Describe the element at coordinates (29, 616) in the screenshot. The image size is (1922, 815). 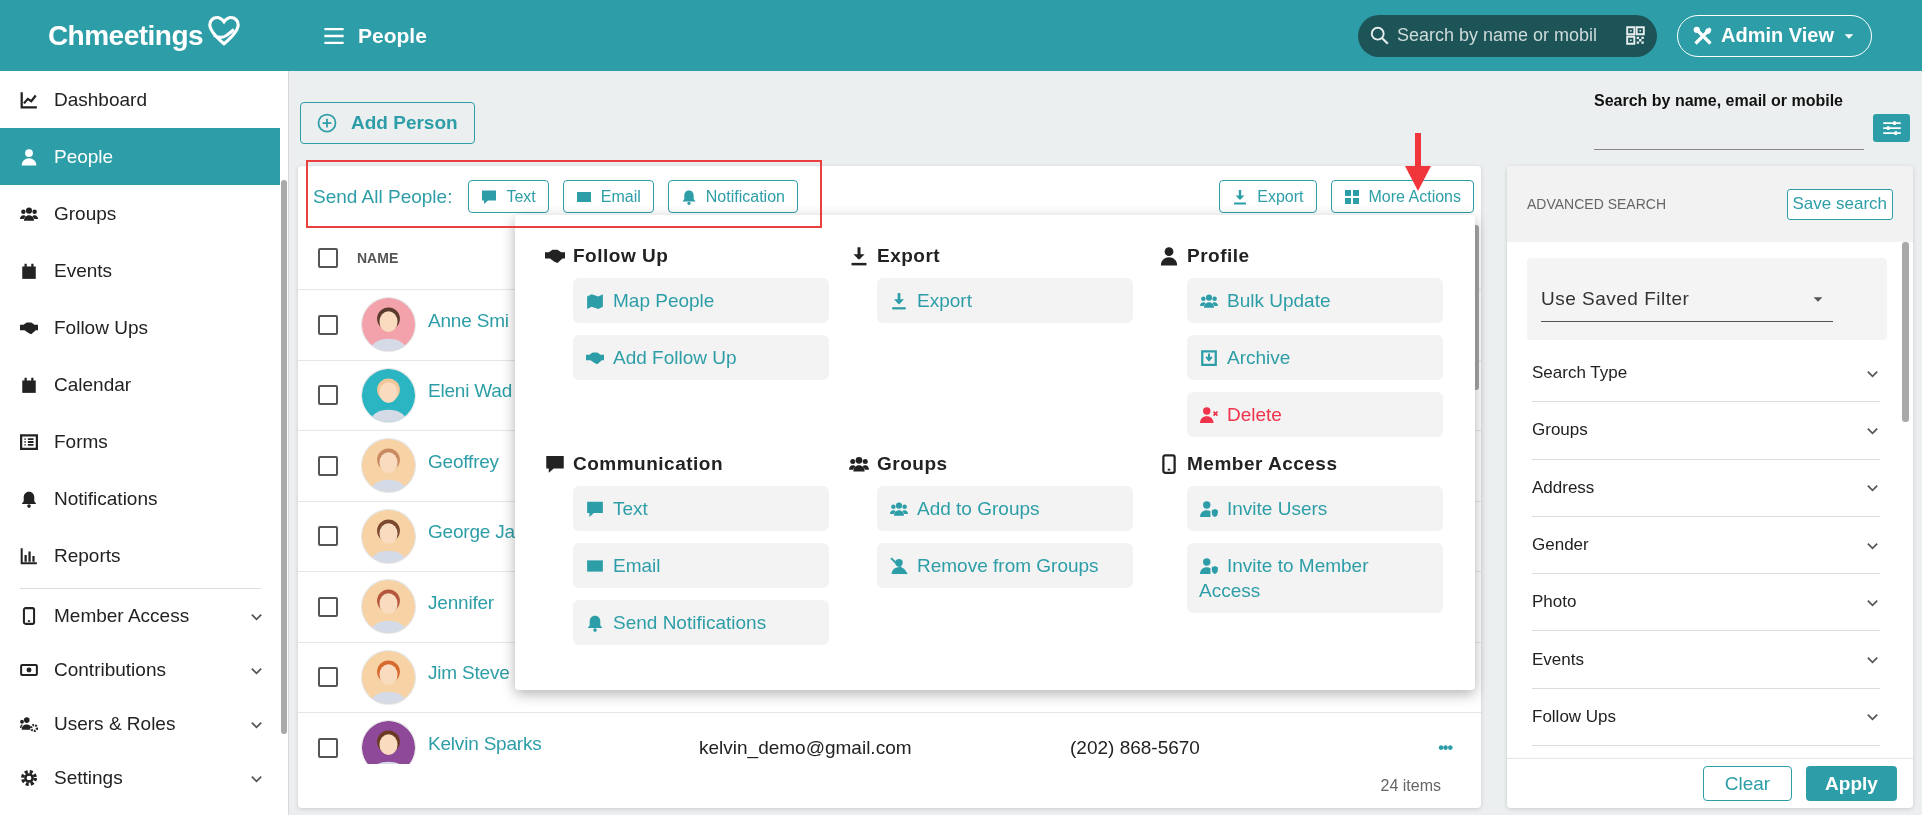
I see `phone-icon` at that location.